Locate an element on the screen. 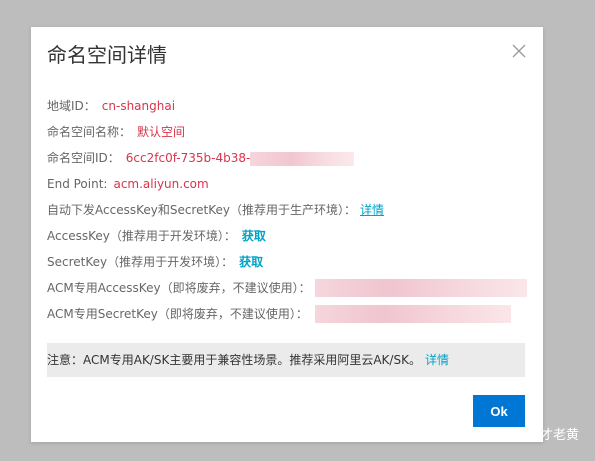 This screenshot has width=595, height=461. auto-key-label: 自动下发AccessKey和SecretKey（推荐用于生产环境）： is located at coordinates (201, 210).